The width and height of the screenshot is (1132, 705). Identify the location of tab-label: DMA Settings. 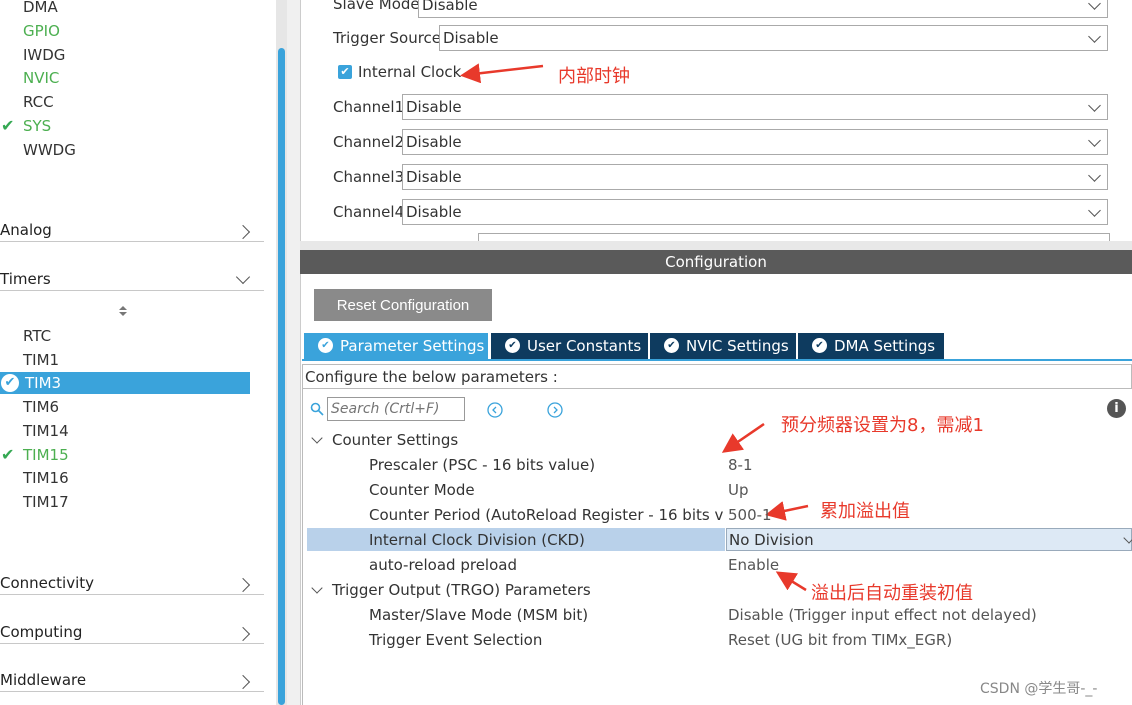
(885, 346).